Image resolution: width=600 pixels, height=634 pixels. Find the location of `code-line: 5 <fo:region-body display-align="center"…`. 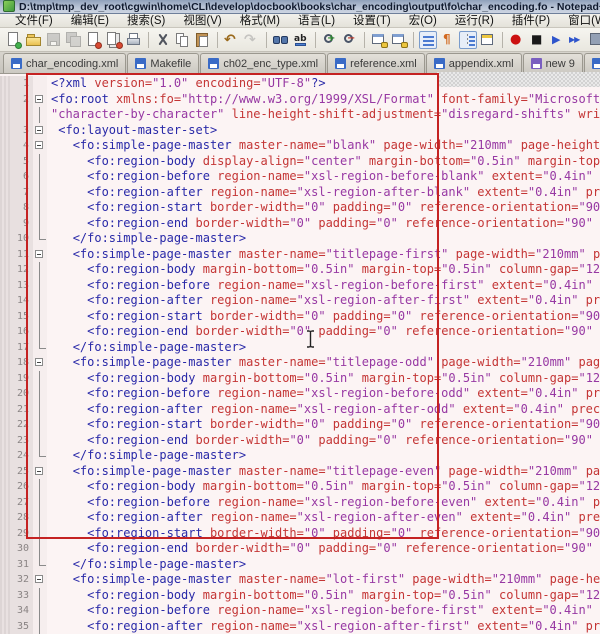

code-line: 5 <fo:region-body display-align="center"… is located at coordinates (300, 161).